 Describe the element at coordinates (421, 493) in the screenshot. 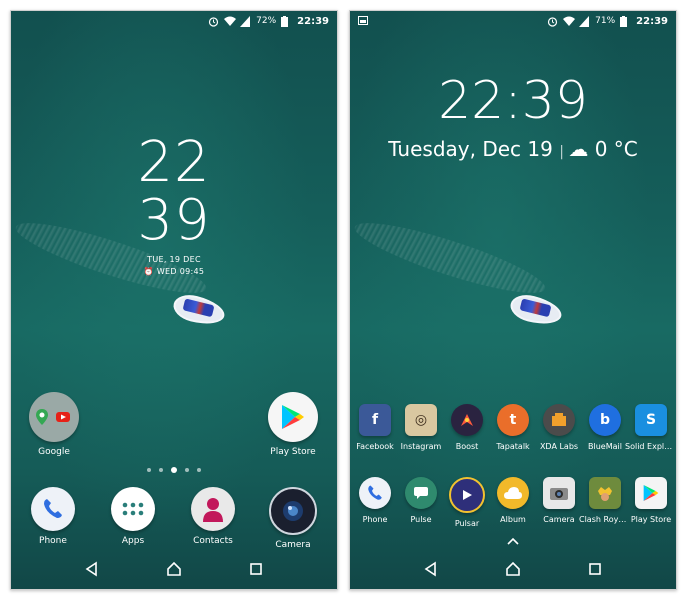

I see `pulse-icon` at that location.